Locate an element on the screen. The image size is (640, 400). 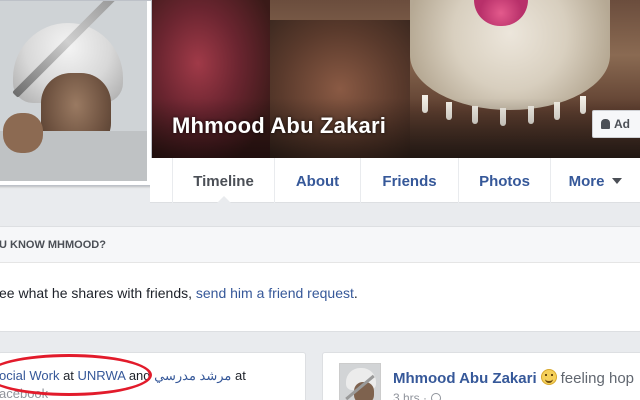
know-suffix: . is located at coordinates (355, 293).